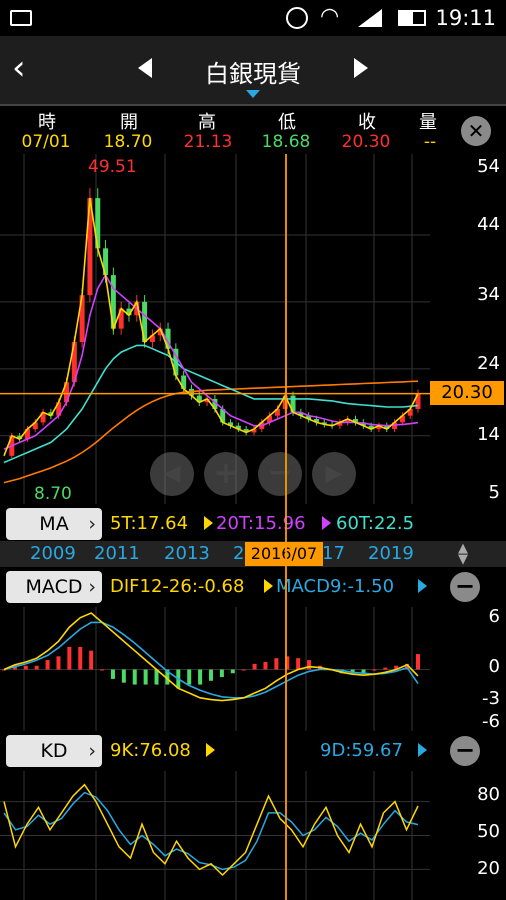  I want to click on kd-y-tick: 80, so click(488, 794).